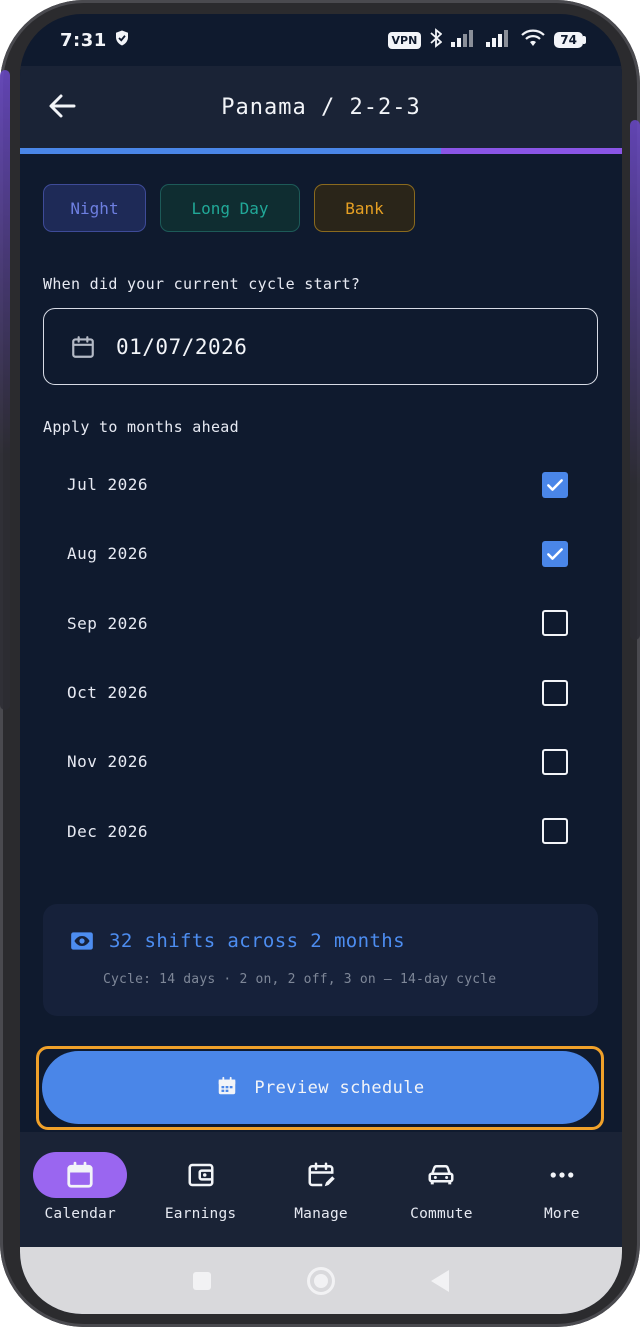 The height and width of the screenshot is (1327, 640). What do you see at coordinates (202, 1280) in the screenshot?
I see `recents-button` at bounding box center [202, 1280].